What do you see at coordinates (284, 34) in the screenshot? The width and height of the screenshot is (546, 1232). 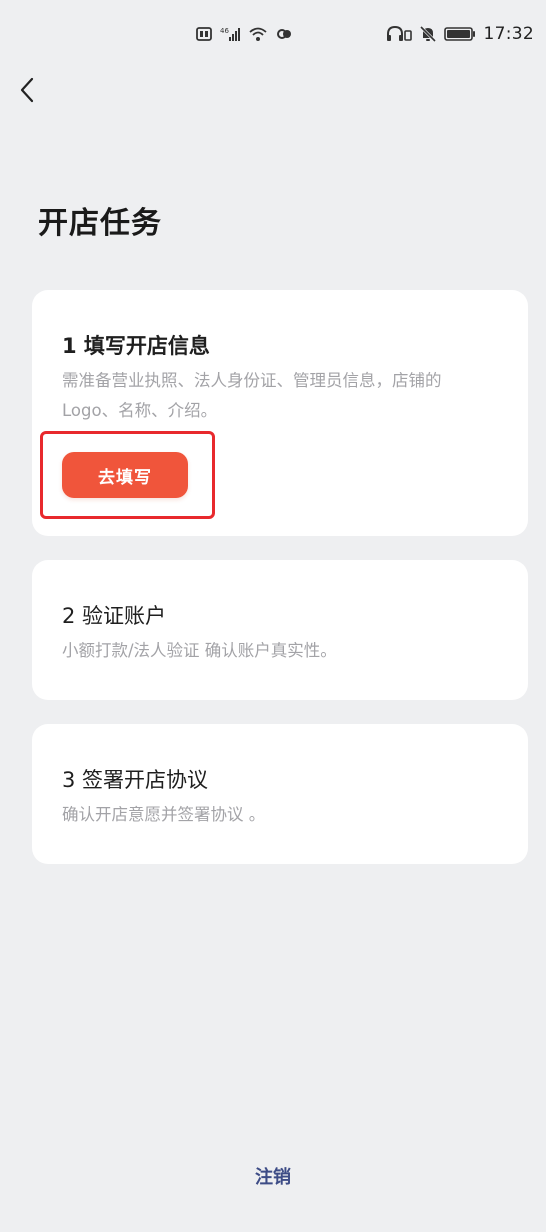 I see `link-icon` at bounding box center [284, 34].